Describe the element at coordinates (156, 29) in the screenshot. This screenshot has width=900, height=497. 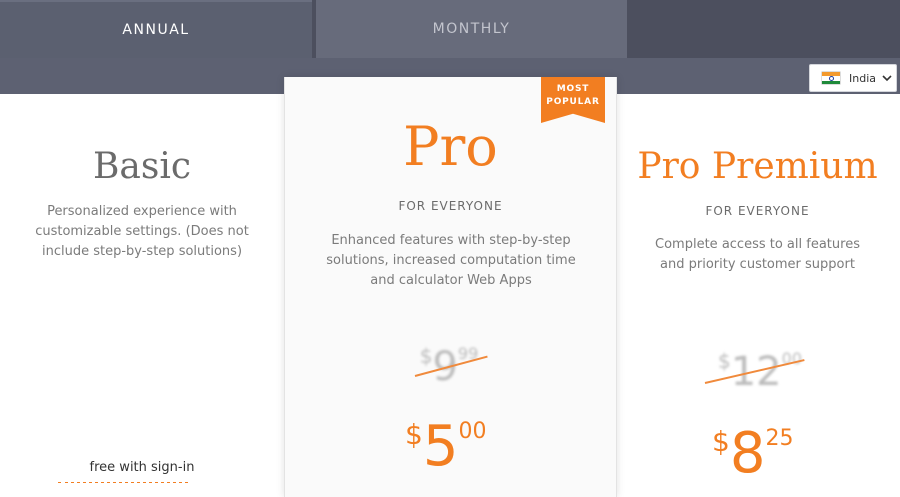
I see `tab-annual: ANNUAL` at that location.